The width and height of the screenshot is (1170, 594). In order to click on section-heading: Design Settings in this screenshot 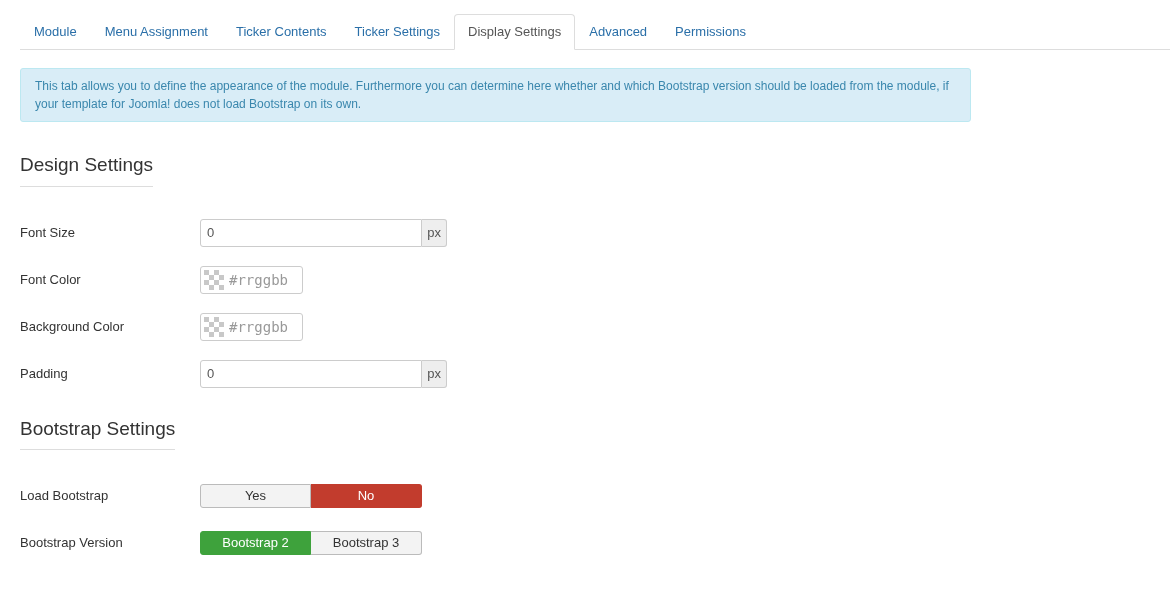, I will do `click(87, 169)`.